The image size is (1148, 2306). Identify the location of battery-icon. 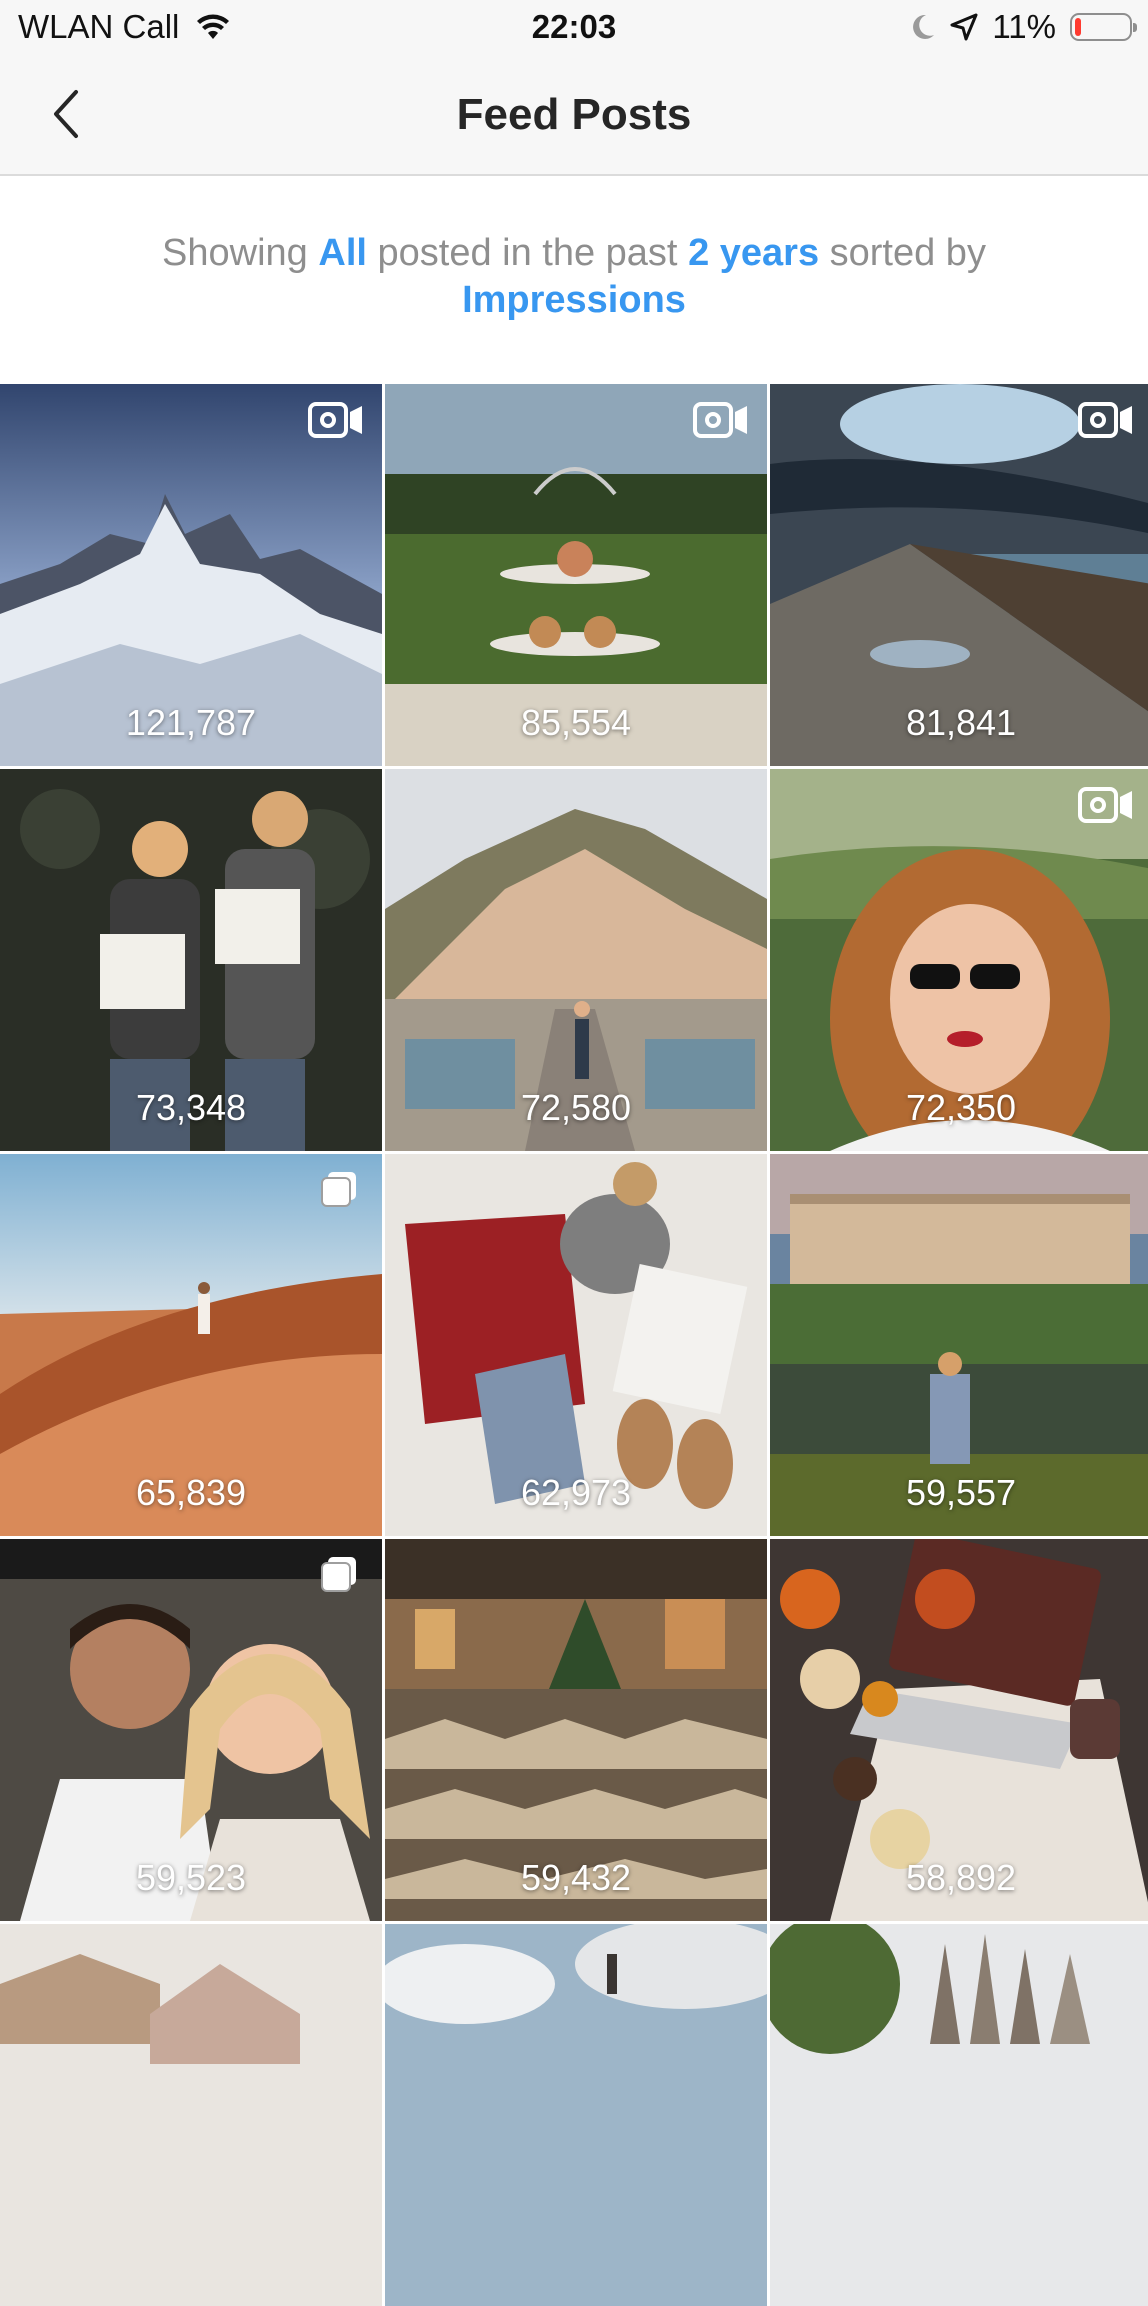
(1103, 27).